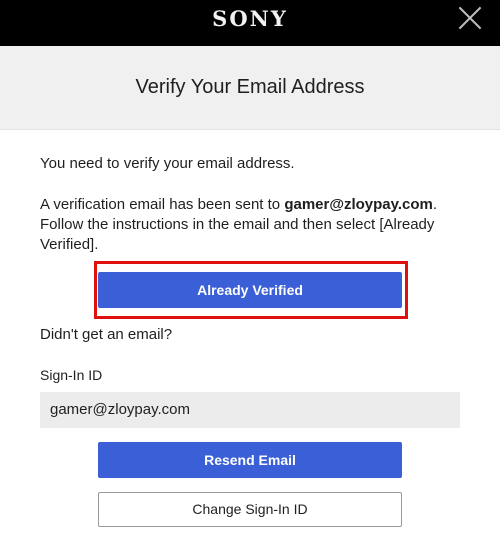 The width and height of the screenshot is (500, 546). Describe the element at coordinates (250, 290) in the screenshot. I see `already-verified-button: Already Verified` at that location.